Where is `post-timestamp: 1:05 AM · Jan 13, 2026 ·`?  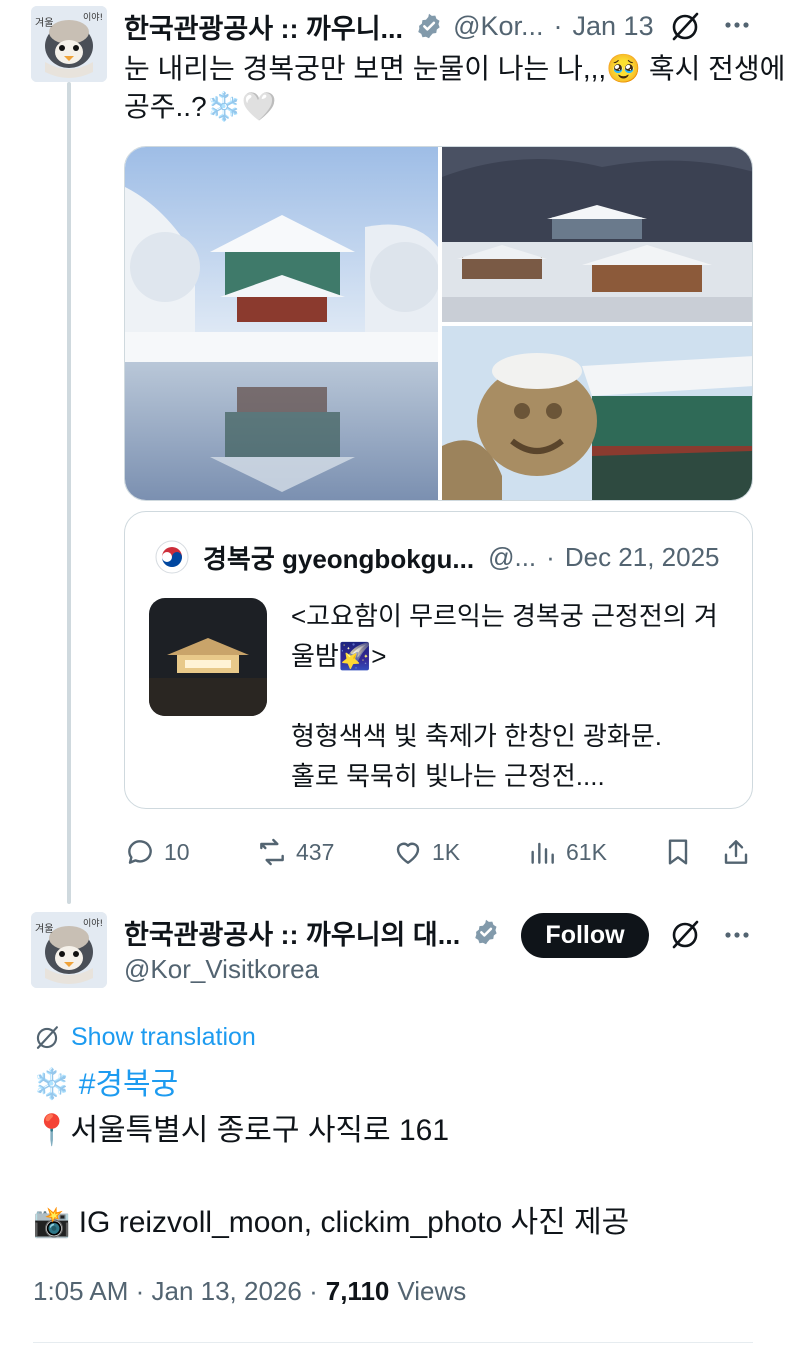 post-timestamp: 1:05 AM · Jan 13, 2026 · is located at coordinates (175, 1291).